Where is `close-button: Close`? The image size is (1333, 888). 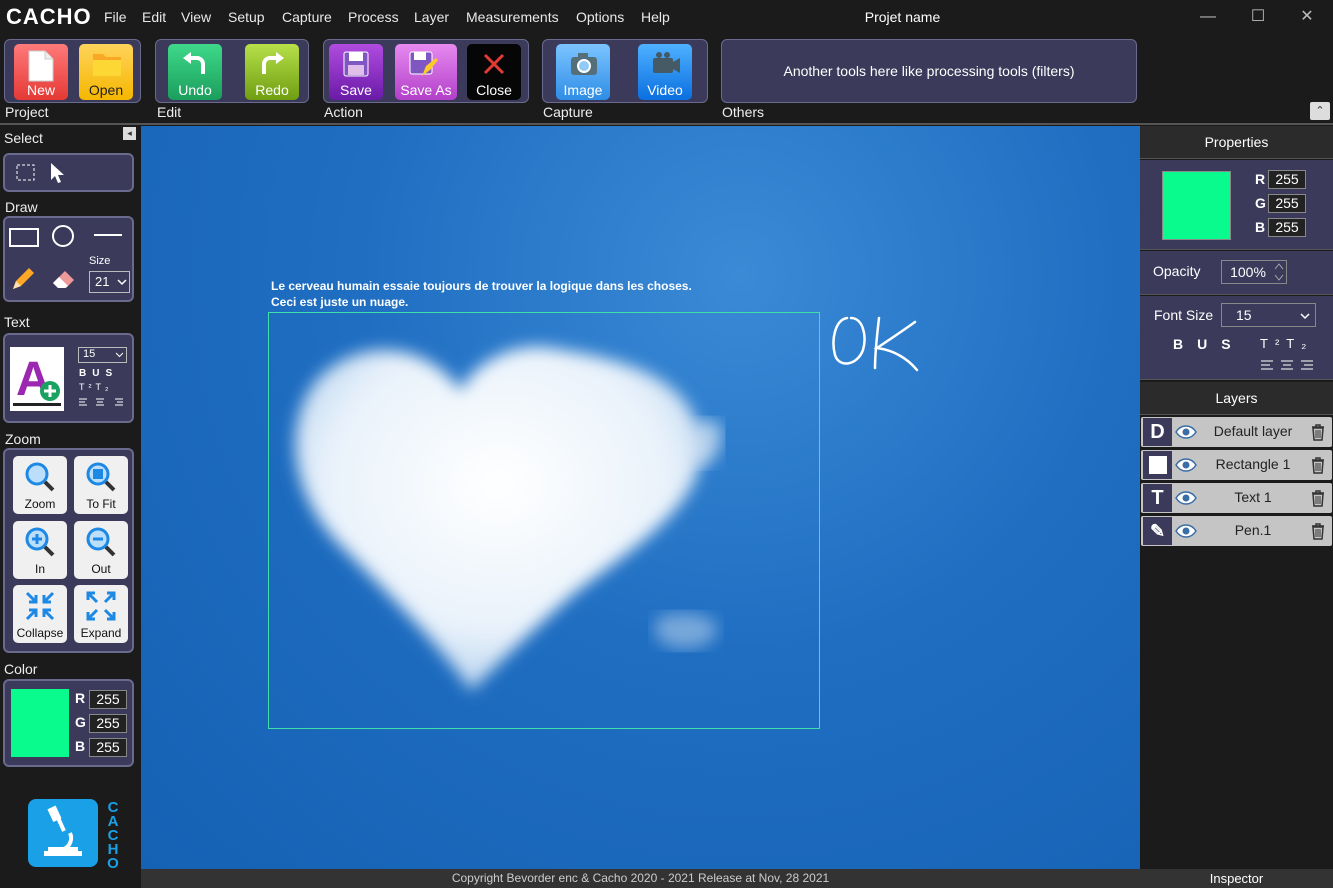 close-button: Close is located at coordinates (494, 72).